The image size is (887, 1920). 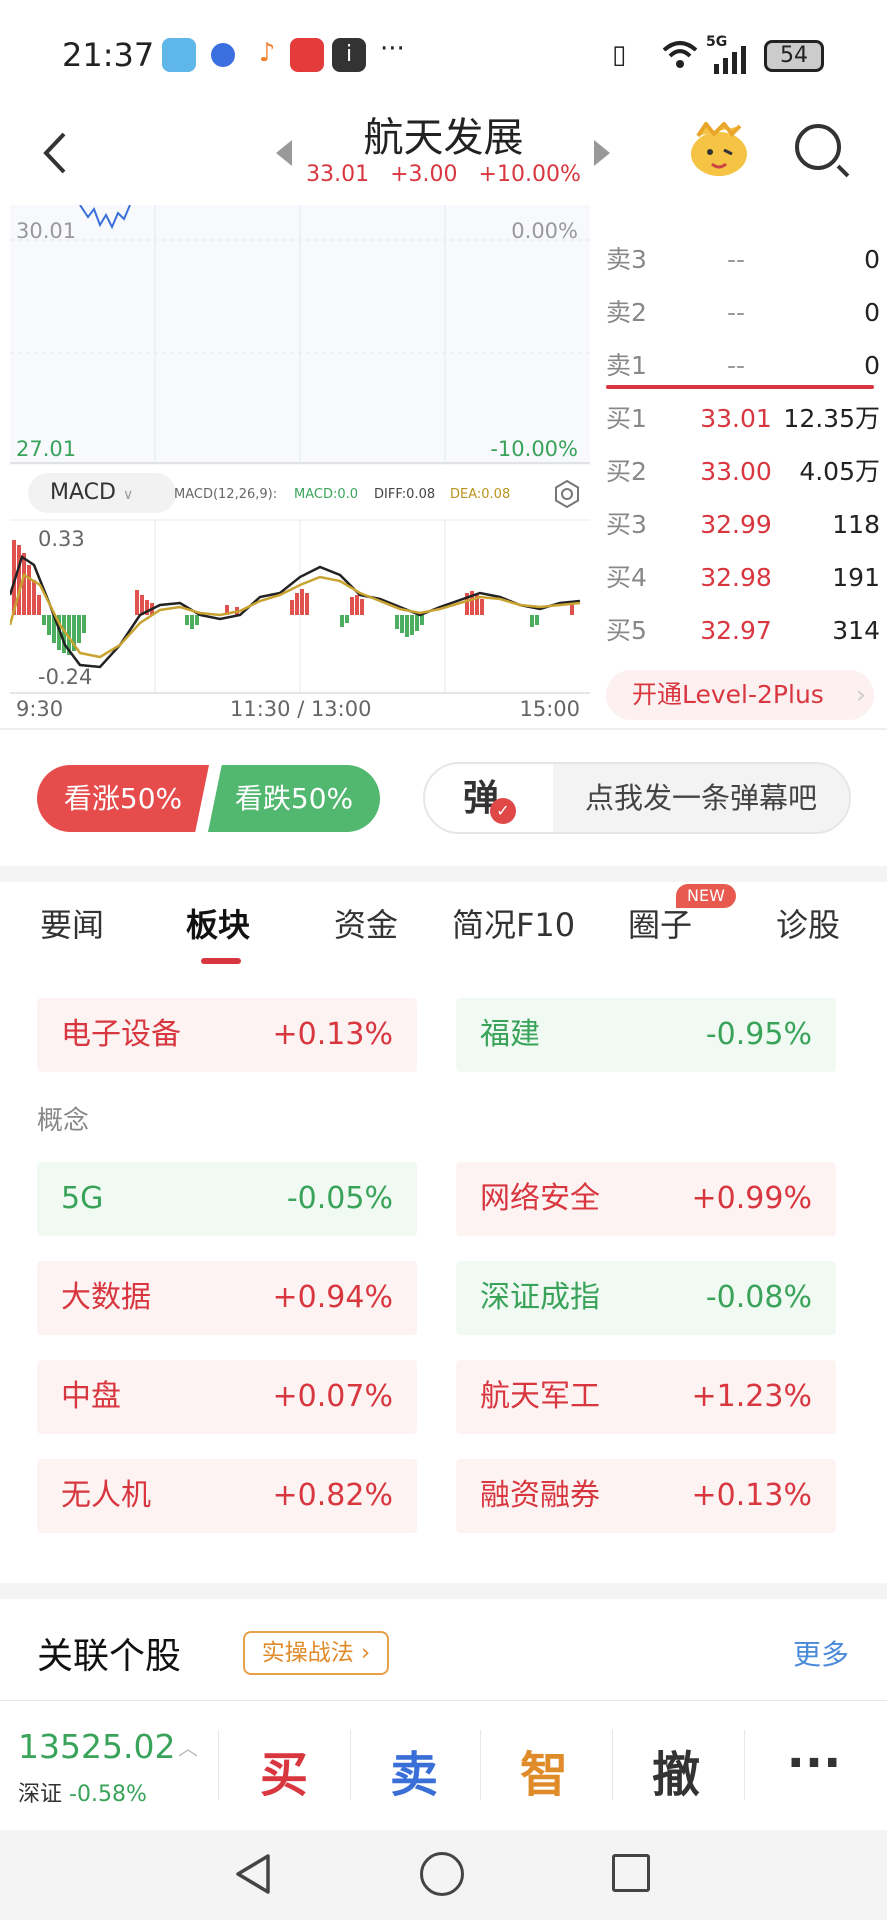 I want to click on nav-back-icon, so click(x=254, y=1876).